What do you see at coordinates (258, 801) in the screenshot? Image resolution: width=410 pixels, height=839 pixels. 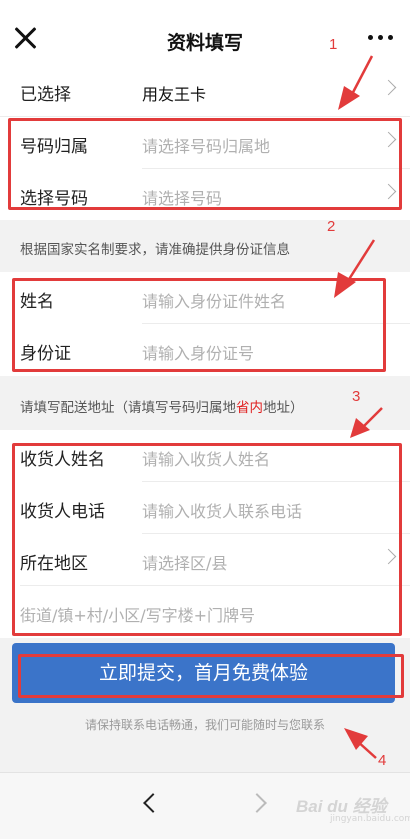 I see `forward-arrow-icon` at bounding box center [258, 801].